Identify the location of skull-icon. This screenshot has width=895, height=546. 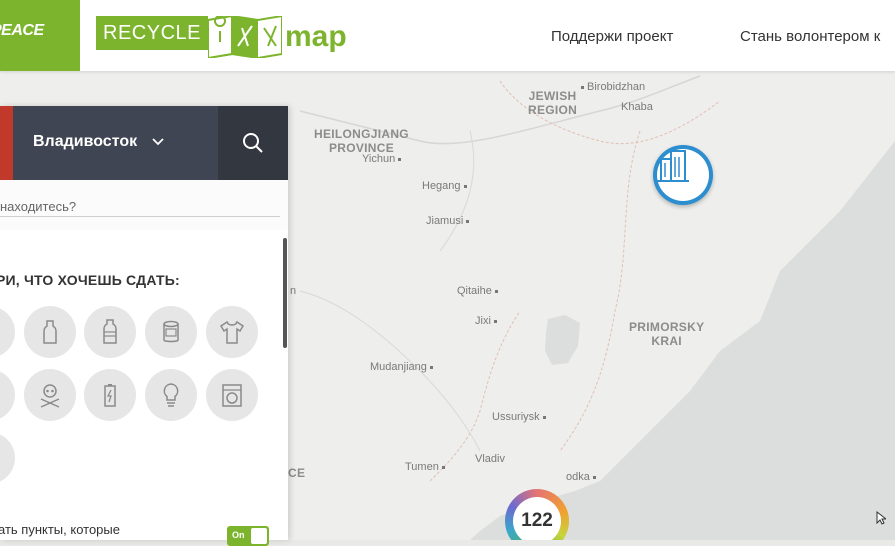
(50, 396).